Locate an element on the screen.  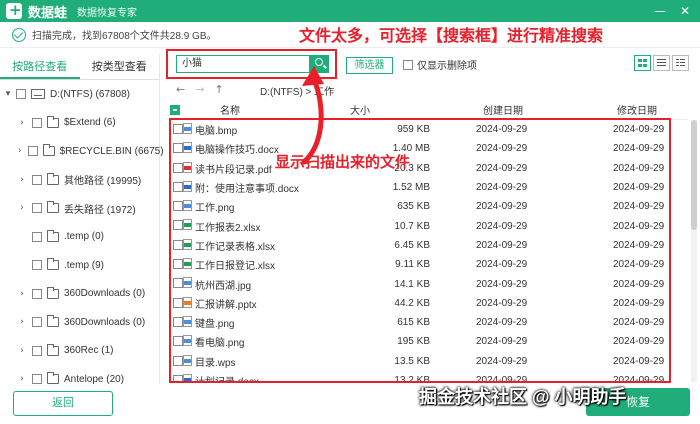
tree-item: › Antelope (20) is located at coordinates (79, 379).